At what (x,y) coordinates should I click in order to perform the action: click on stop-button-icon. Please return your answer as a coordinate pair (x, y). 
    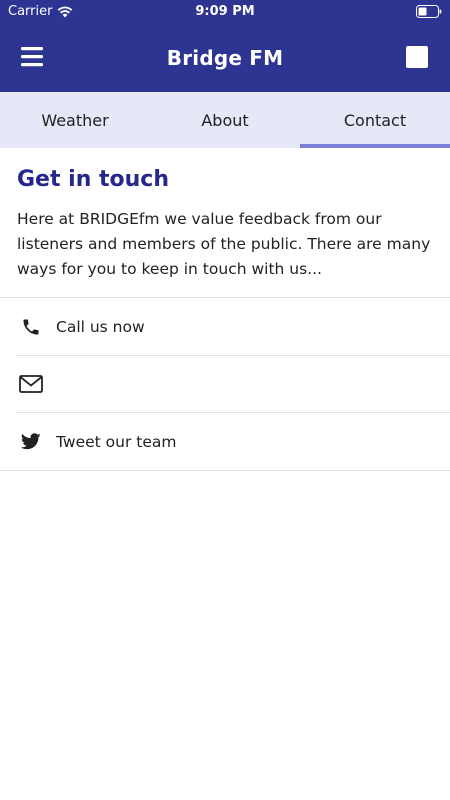
    Looking at the image, I should click on (417, 57).